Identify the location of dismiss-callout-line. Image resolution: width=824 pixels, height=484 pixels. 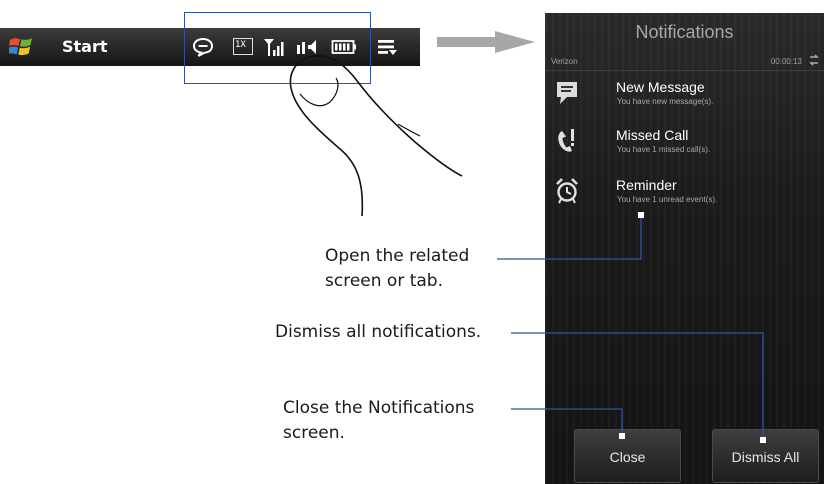
(637, 386).